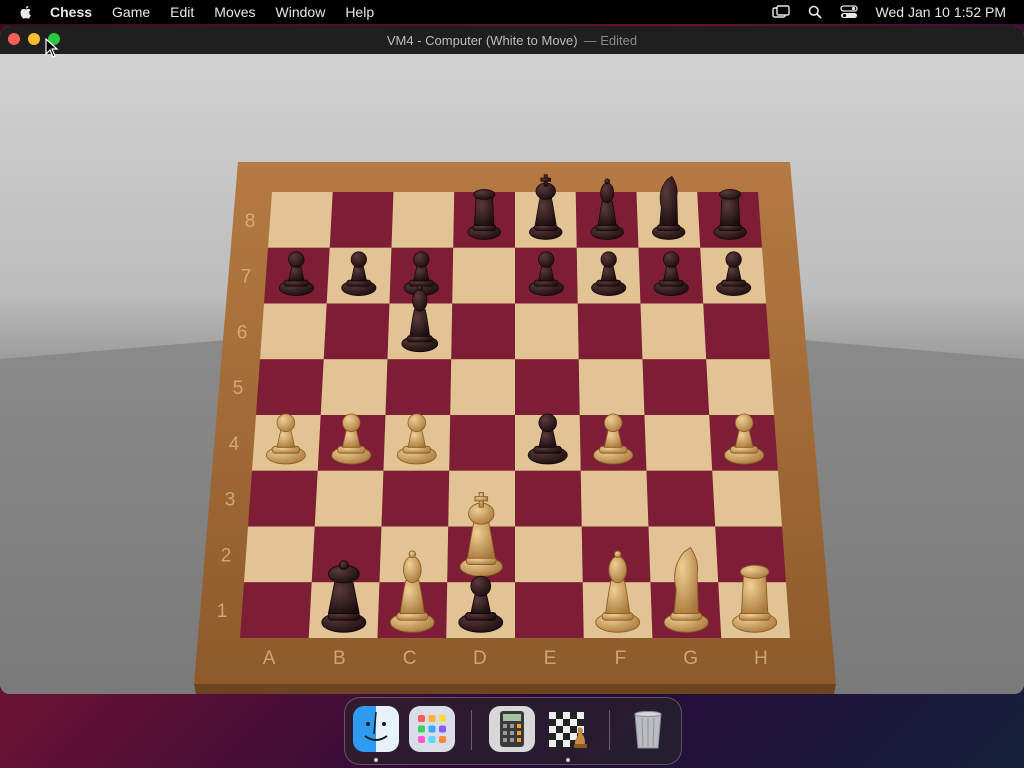  What do you see at coordinates (26, 12) in the screenshot?
I see `apple-menu-icon` at bounding box center [26, 12].